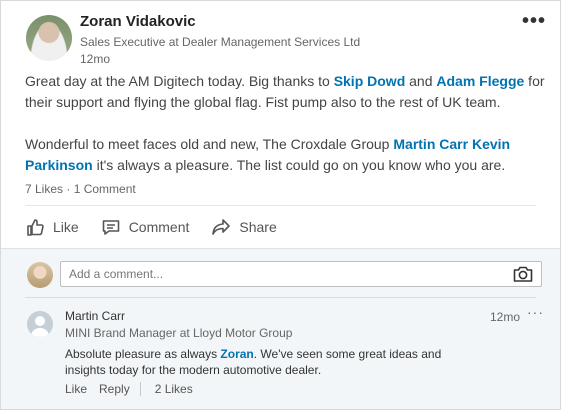 The image size is (561, 410). I want to click on post-actions: Like Comment Share, so click(151, 227).